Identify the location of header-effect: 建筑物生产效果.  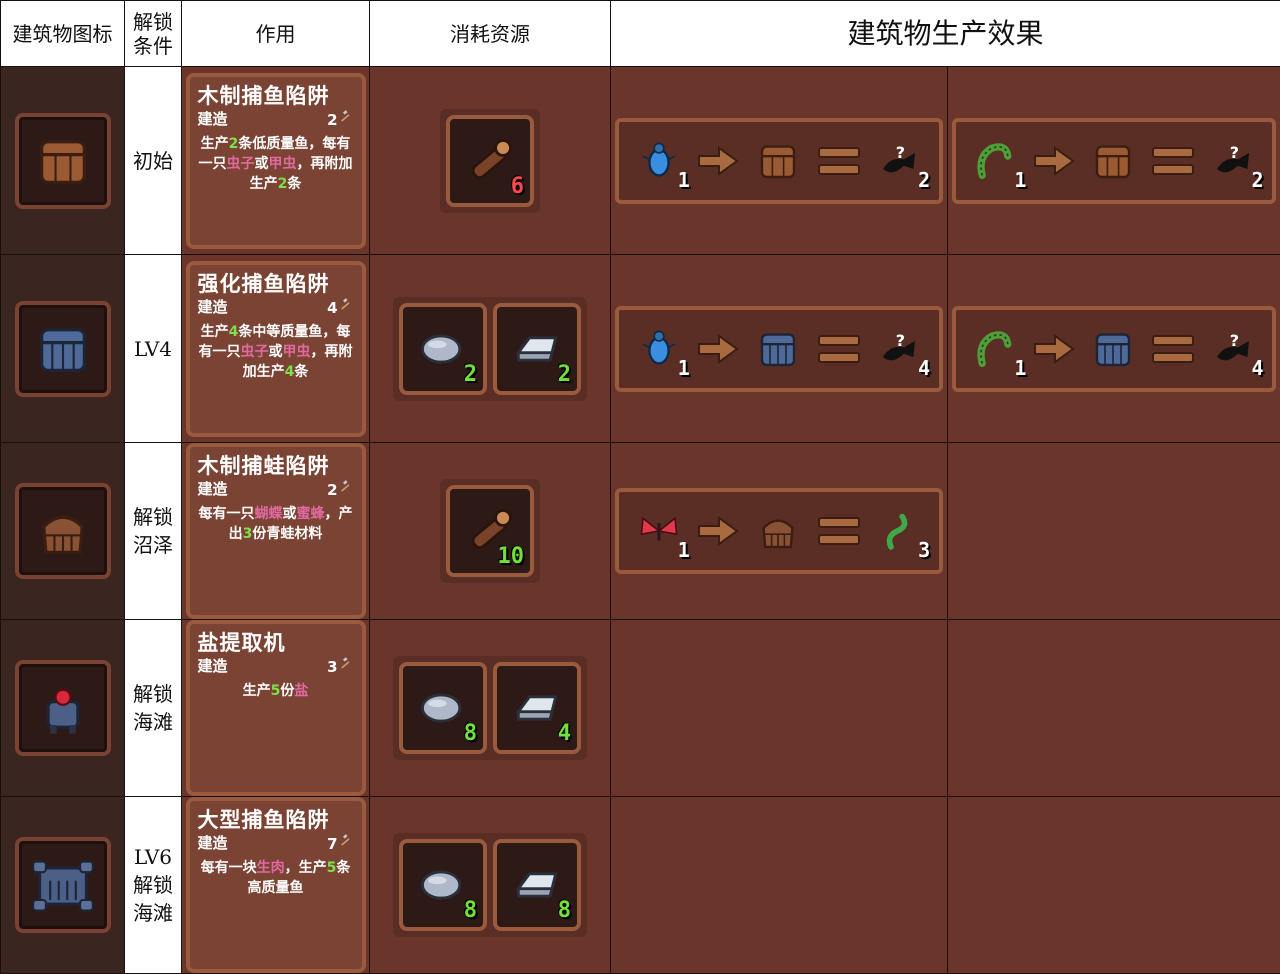
(945, 34).